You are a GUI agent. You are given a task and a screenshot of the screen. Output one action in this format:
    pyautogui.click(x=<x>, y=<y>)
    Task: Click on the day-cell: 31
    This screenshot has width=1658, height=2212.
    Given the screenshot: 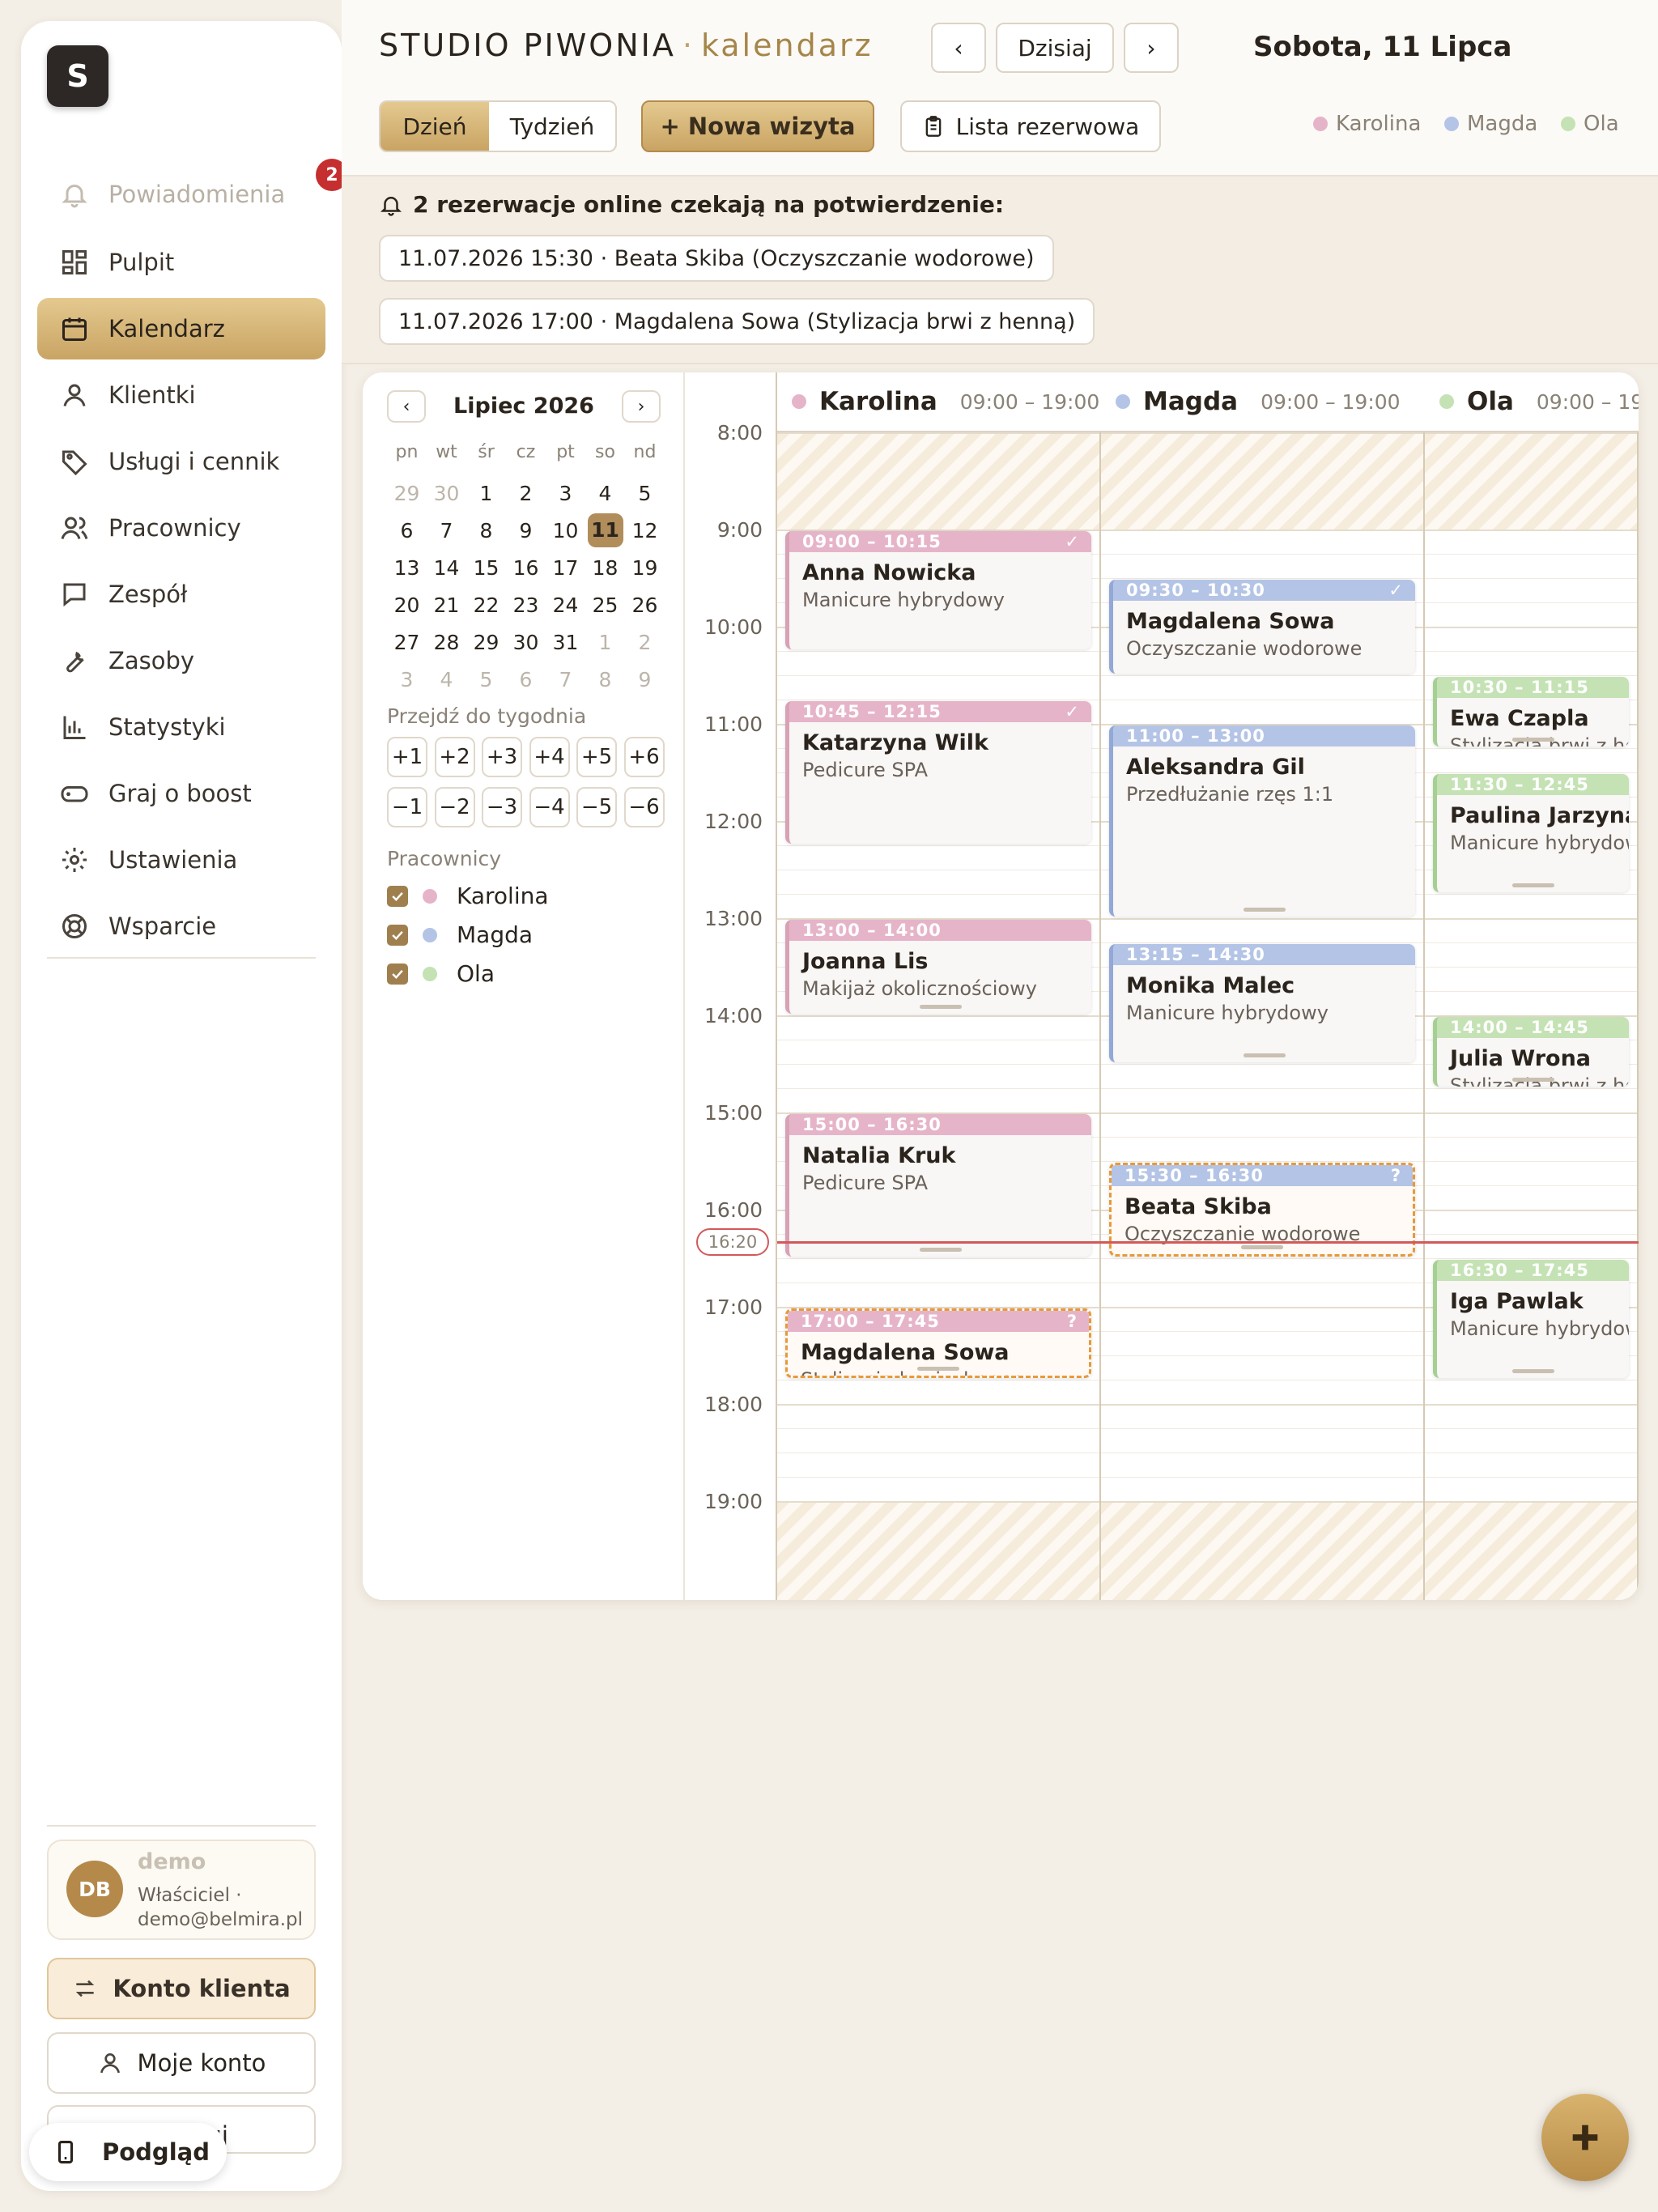 What is the action you would take?
    pyautogui.click(x=565, y=643)
    